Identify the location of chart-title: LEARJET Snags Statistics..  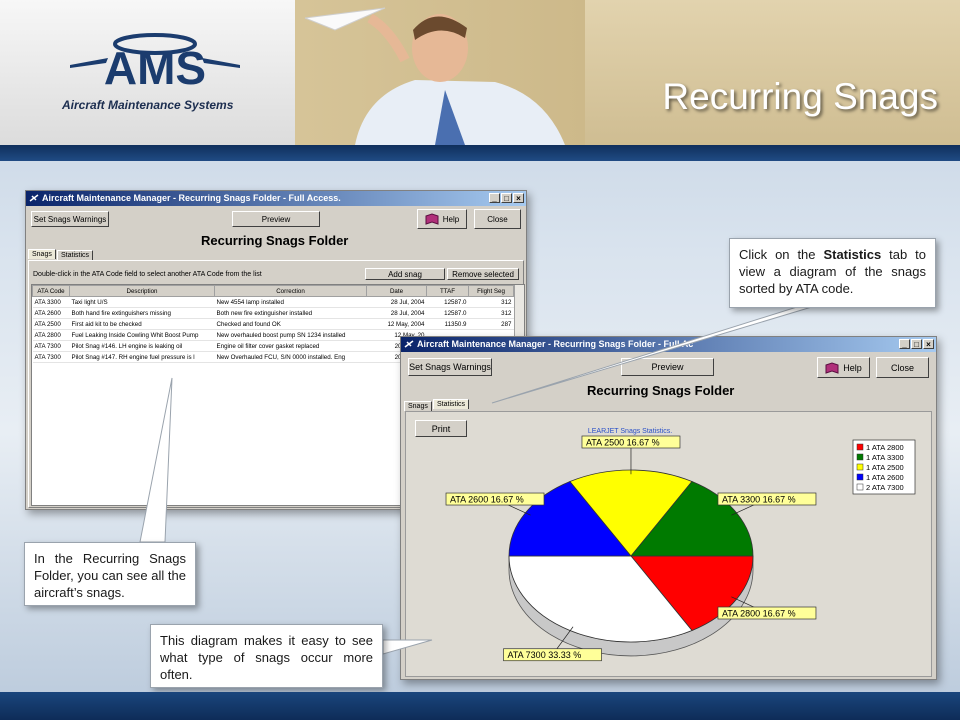
(630, 431).